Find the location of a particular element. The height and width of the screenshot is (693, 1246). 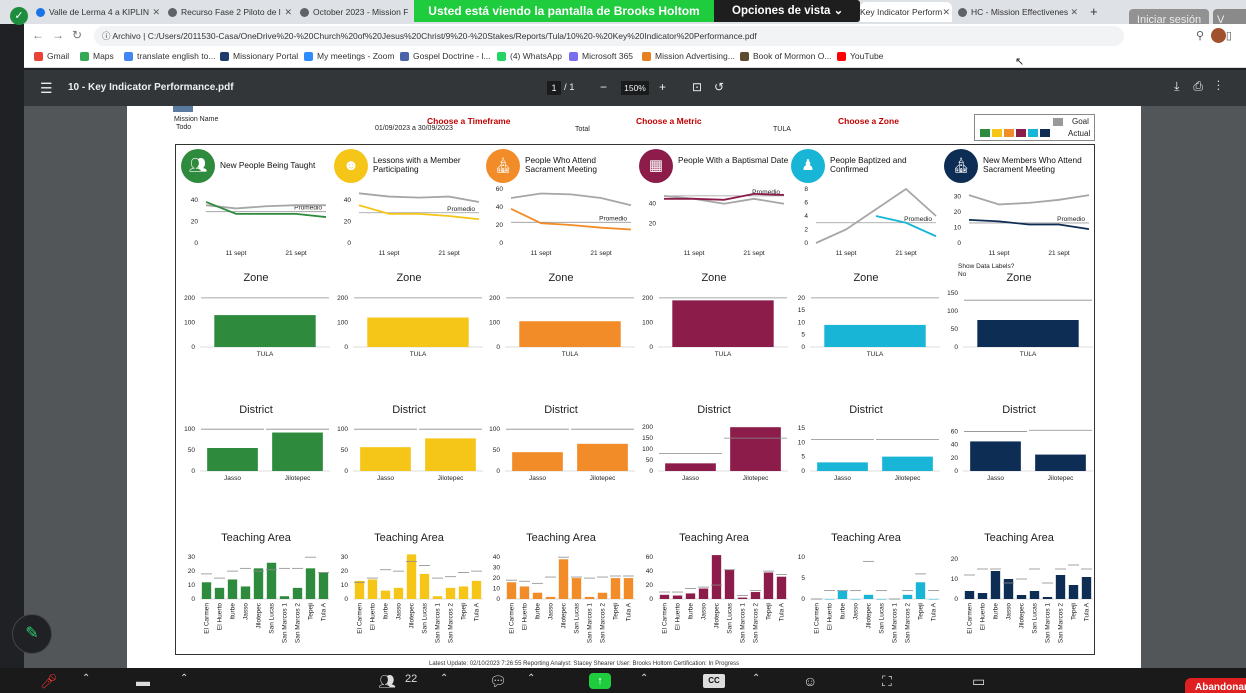

zoom-in-icon: + is located at coordinates (662, 87).